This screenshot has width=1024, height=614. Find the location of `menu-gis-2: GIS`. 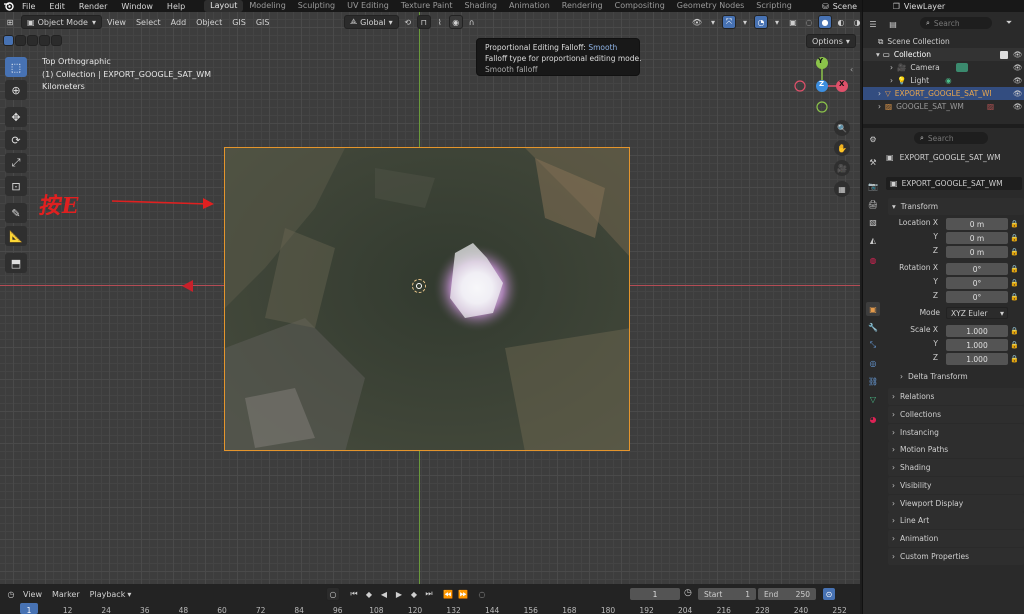

menu-gis-2: GIS is located at coordinates (263, 22).